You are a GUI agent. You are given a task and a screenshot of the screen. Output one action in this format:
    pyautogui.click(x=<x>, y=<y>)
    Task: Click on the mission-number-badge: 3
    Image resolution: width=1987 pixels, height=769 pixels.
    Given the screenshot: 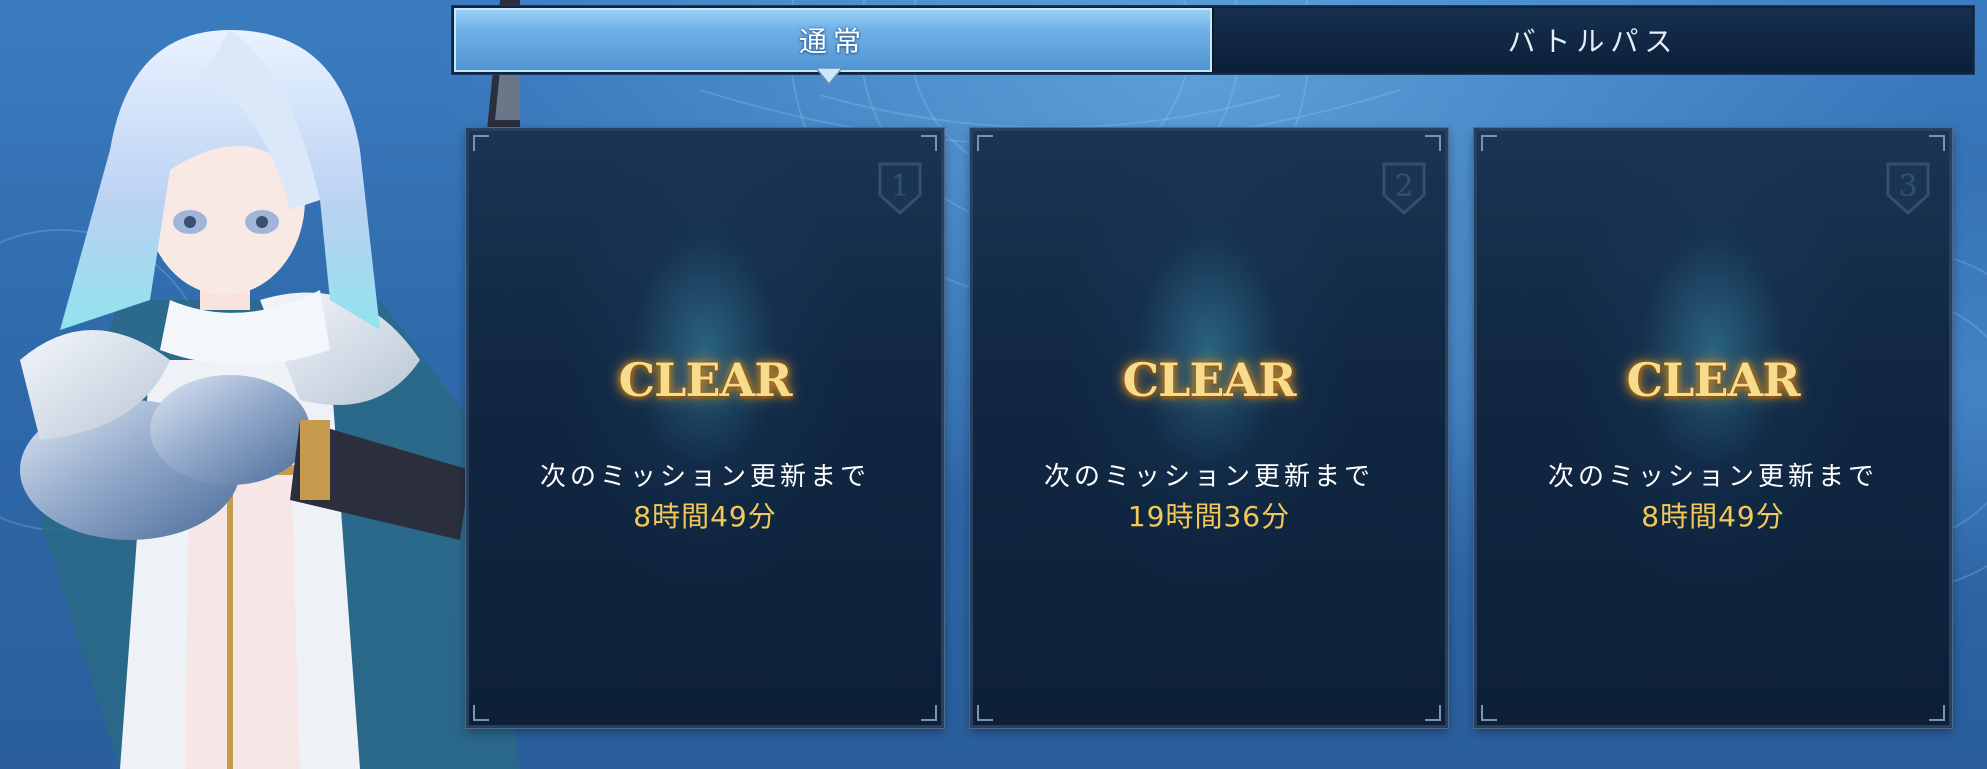 What is the action you would take?
    pyautogui.click(x=1908, y=188)
    